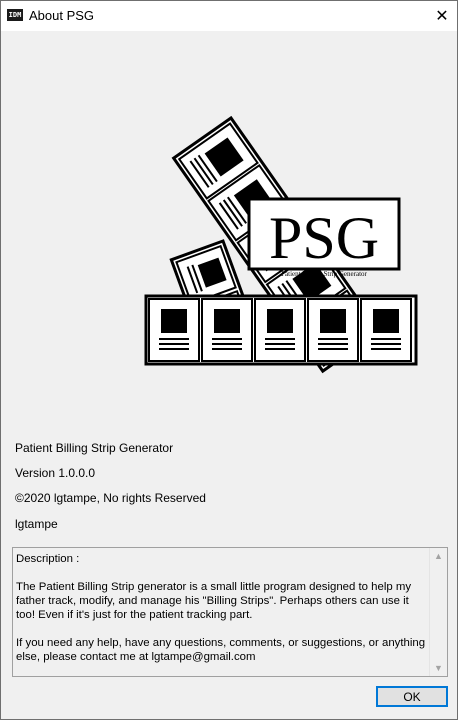 The width and height of the screenshot is (458, 720). What do you see at coordinates (94, 448) in the screenshot?
I see `product-name: Patient Billing Strip Generator` at bounding box center [94, 448].